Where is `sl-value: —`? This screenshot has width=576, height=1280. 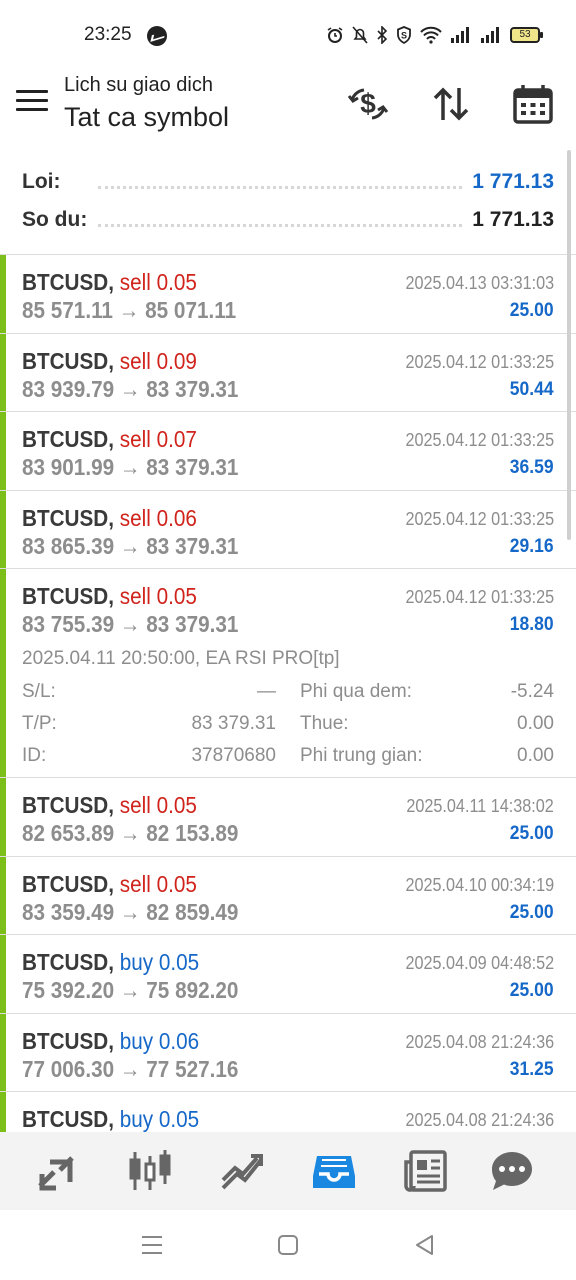
sl-value: — is located at coordinates (266, 691).